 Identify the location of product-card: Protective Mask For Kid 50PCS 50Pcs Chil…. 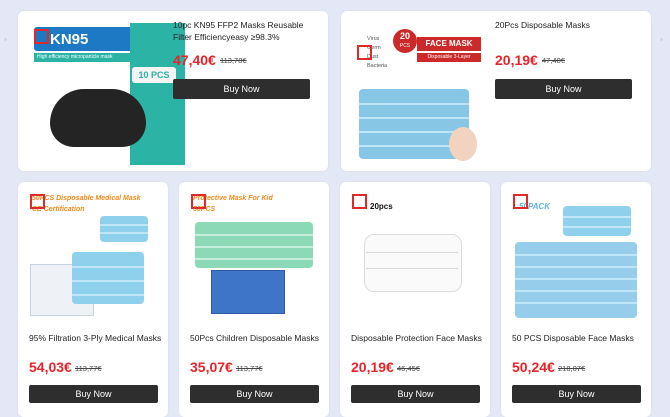
(254, 299).